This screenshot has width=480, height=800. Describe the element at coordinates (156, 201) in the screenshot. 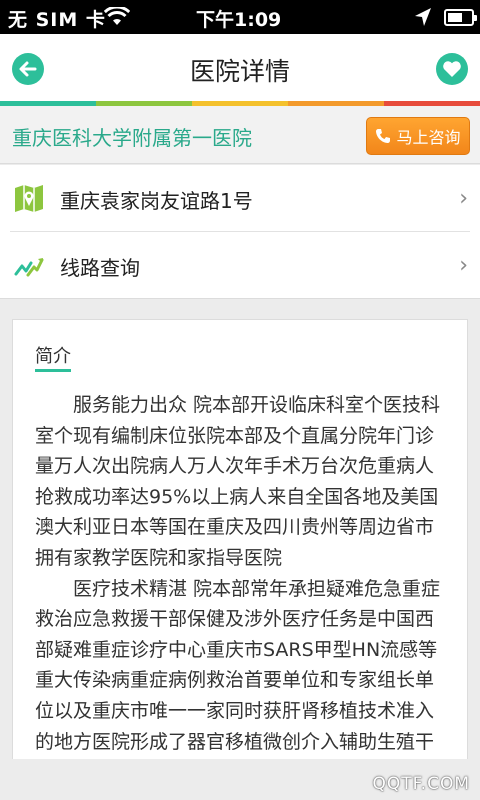

I see `address-text: 重庆袁家岗友谊路1号` at that location.